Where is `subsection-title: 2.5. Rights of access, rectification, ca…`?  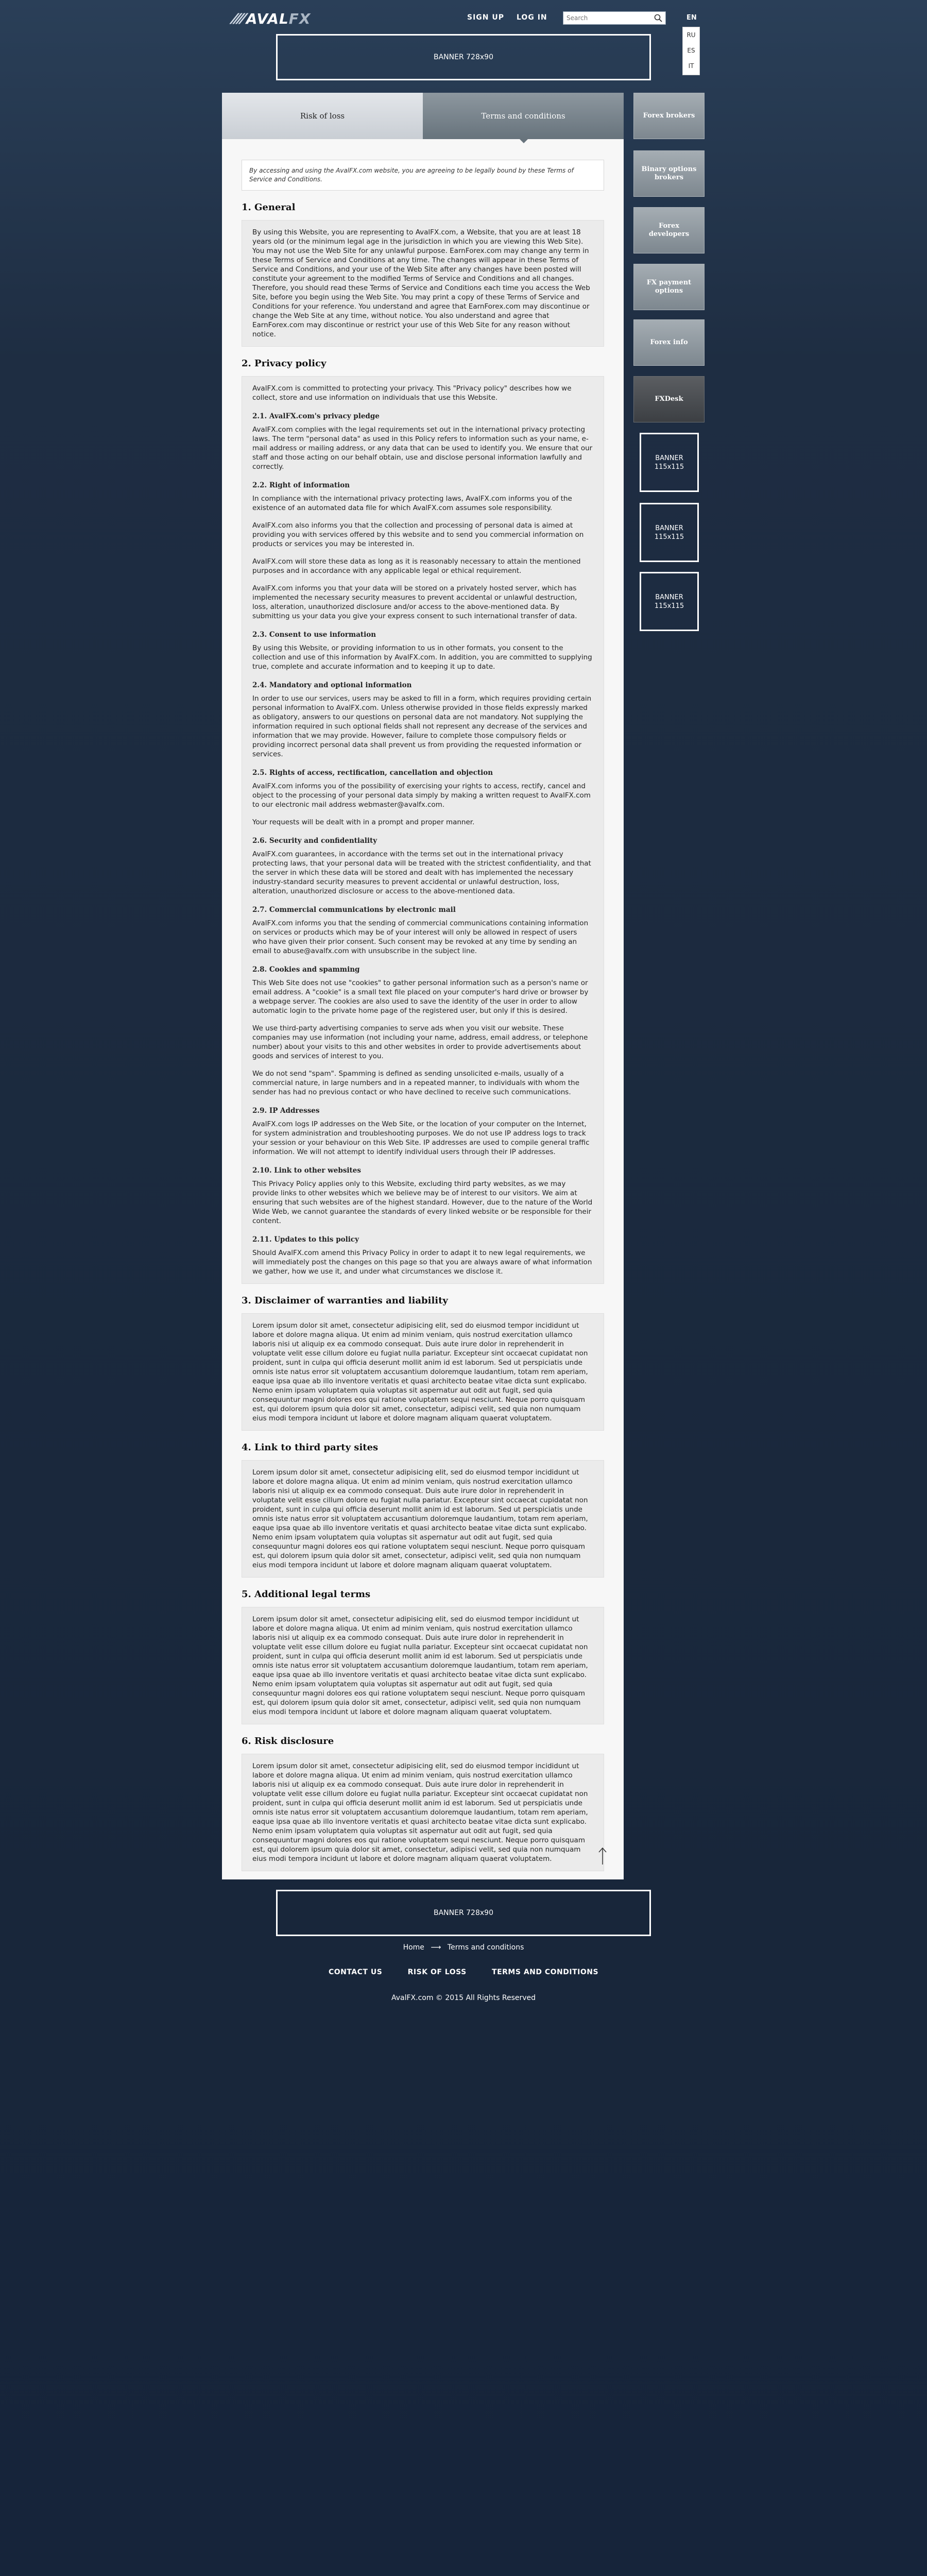
subsection-title: 2.5. Rights of access, rectification, ca… is located at coordinates (373, 773).